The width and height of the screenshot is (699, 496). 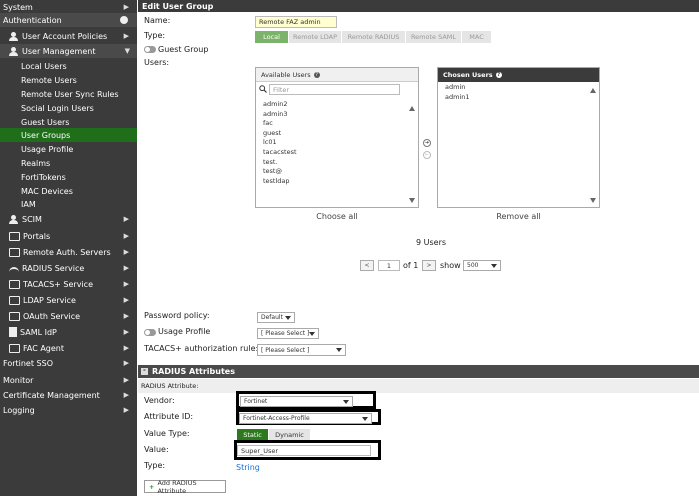 What do you see at coordinates (331, 105) in the screenshot?
I see `list-item: admin2` at bounding box center [331, 105].